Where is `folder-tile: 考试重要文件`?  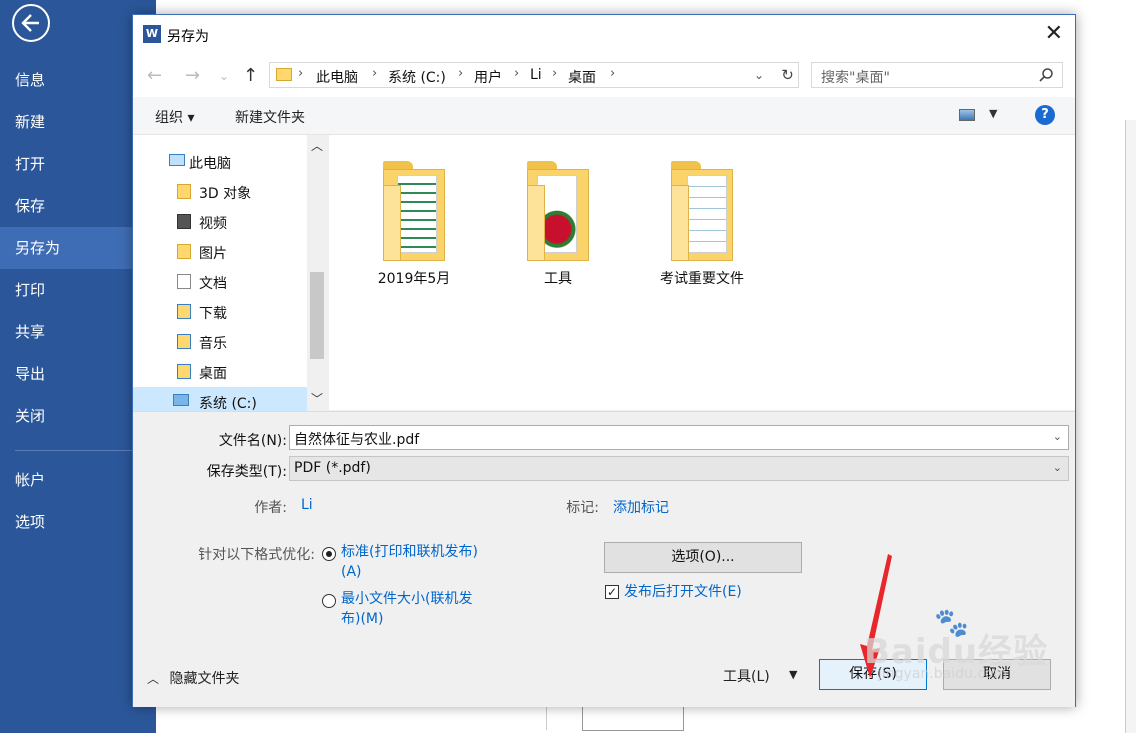
folder-tile: 考试重要文件 is located at coordinates (702, 225).